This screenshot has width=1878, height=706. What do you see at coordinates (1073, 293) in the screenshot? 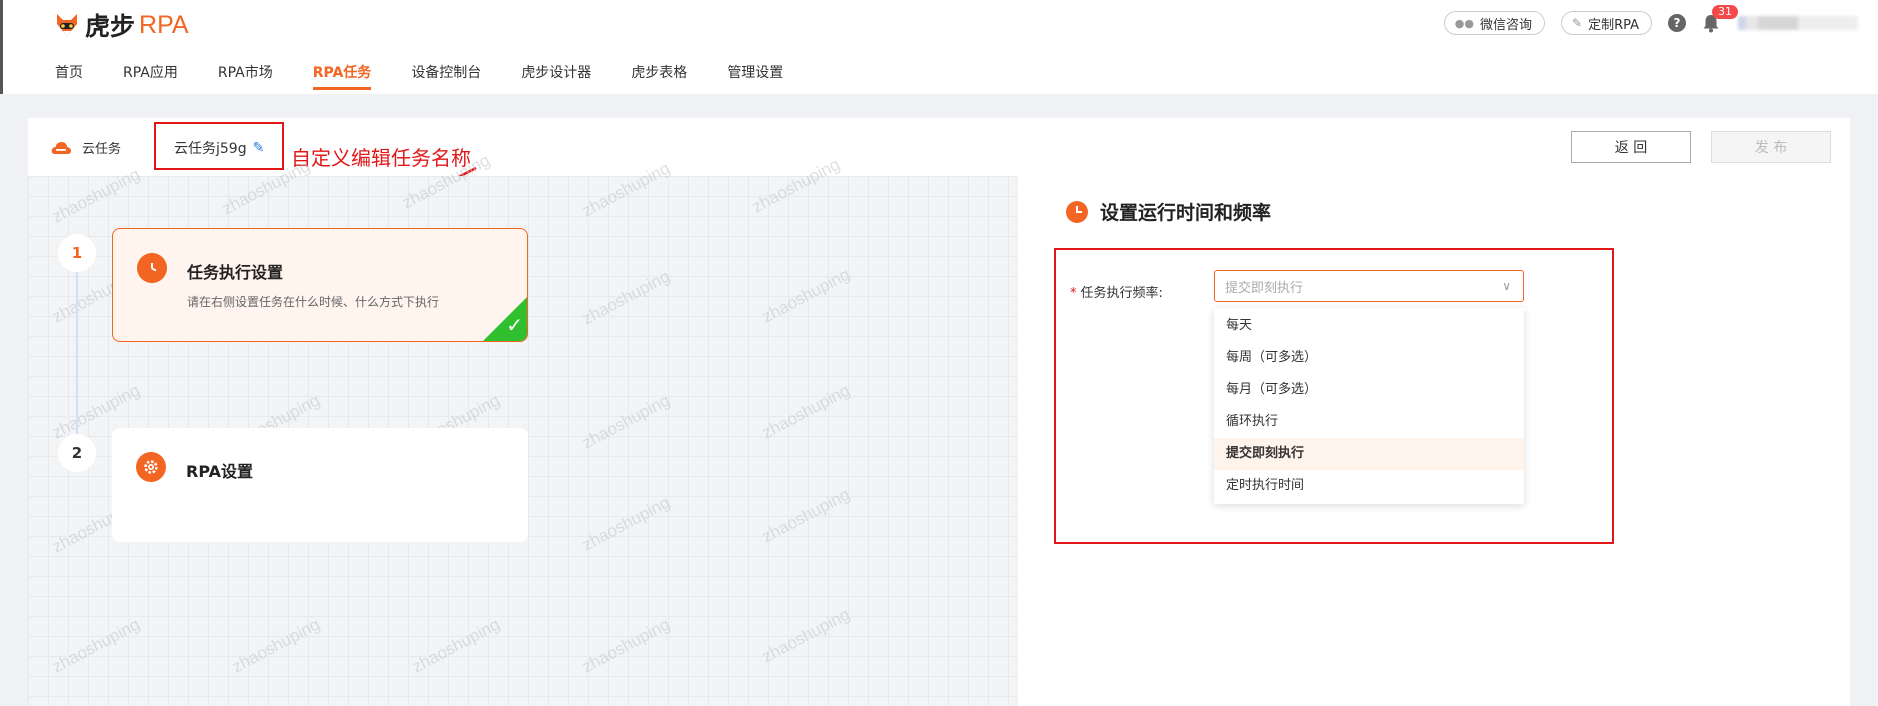
I see `required-mark: *` at bounding box center [1073, 293].